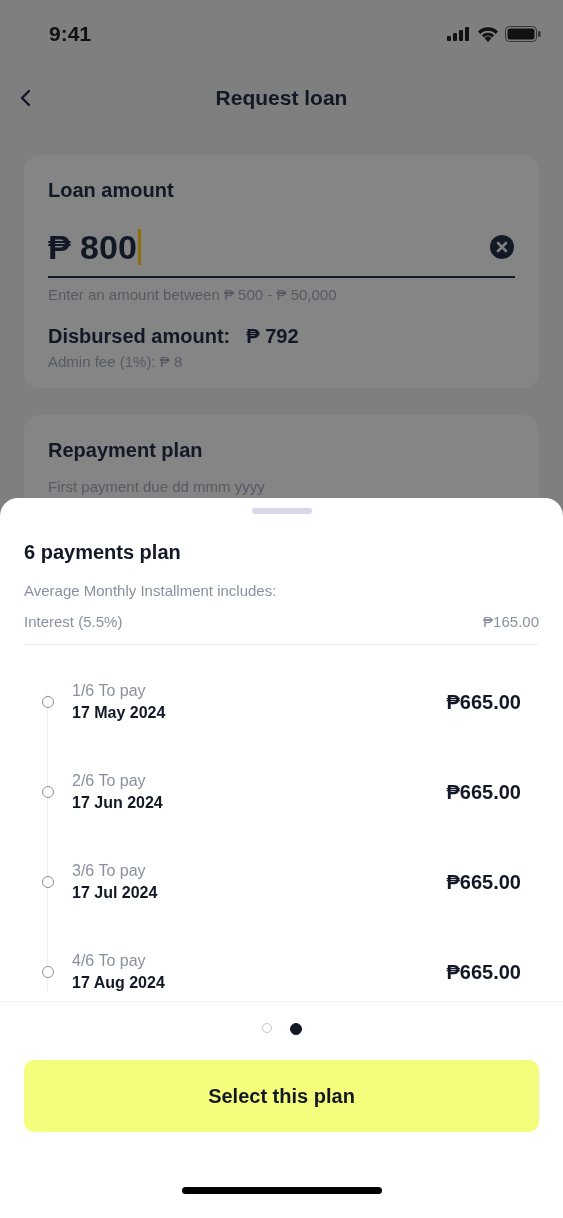 The image size is (563, 1218). What do you see at coordinates (488, 34) in the screenshot?
I see `wifi-icon` at bounding box center [488, 34].